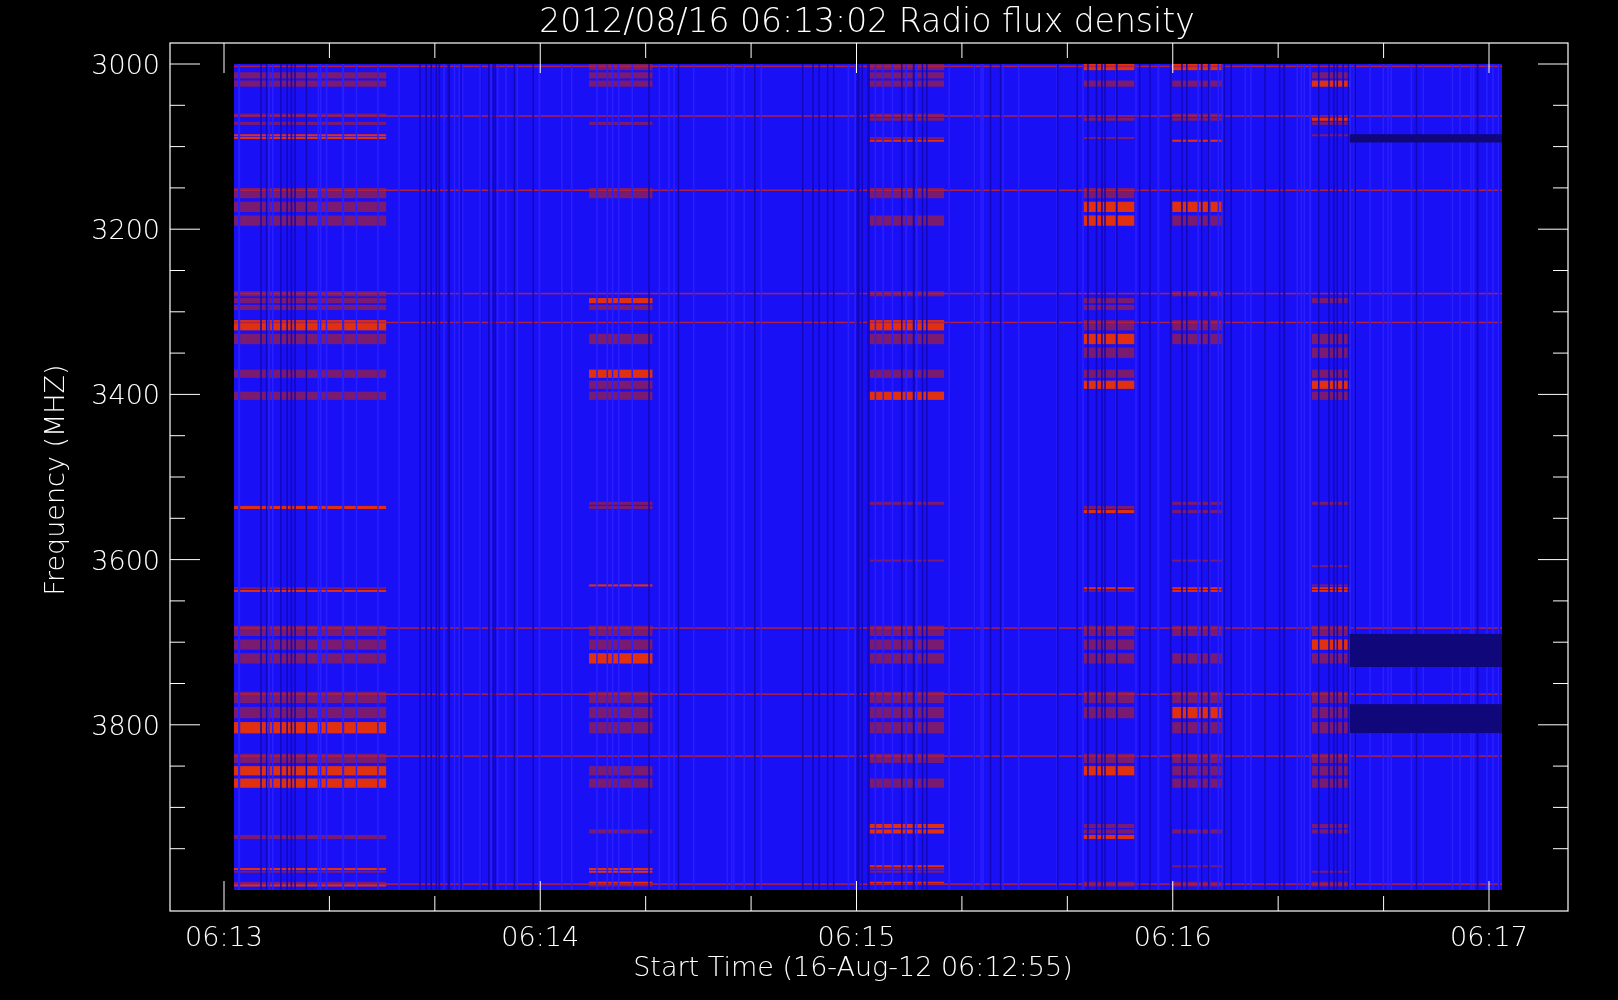 Image resolution: width=1618 pixels, height=1000 pixels. Describe the element at coordinates (853, 966) in the screenshot. I see `x-axis-label: Start Time (16-Aug-12 06:12:55)` at that location.